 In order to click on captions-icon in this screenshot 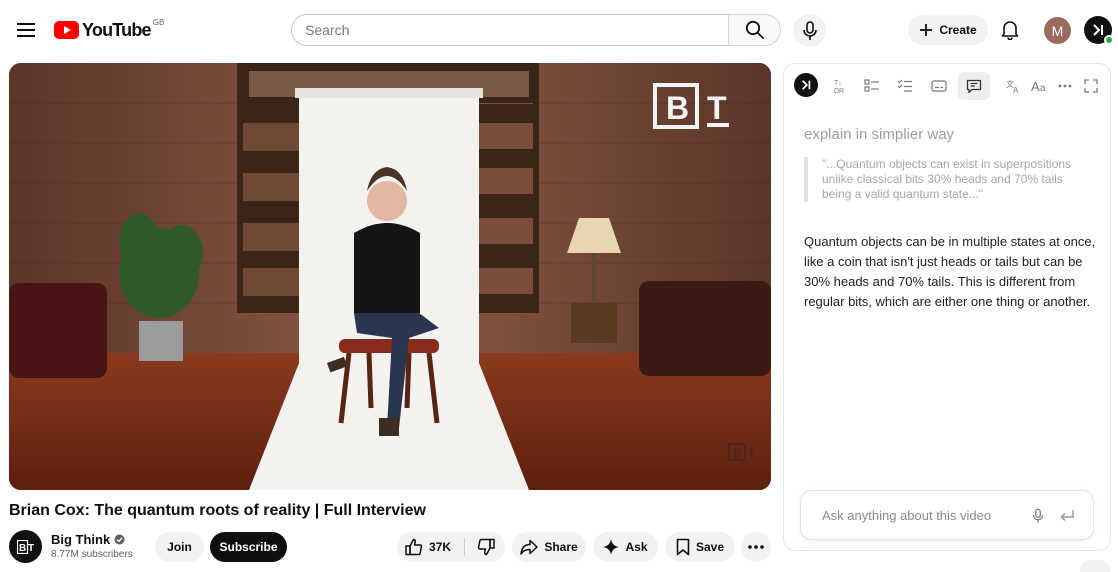, I will do `click(939, 86)`.